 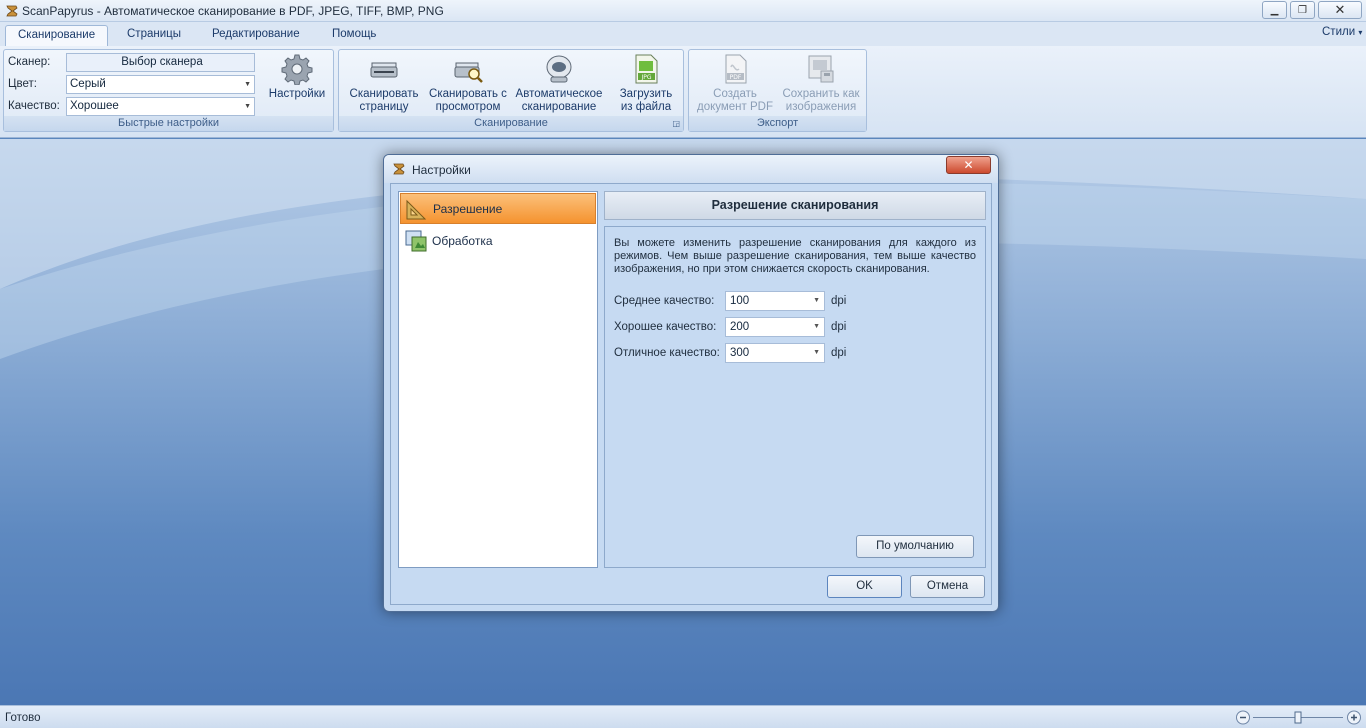 What do you see at coordinates (354, 35) in the screenshot?
I see `tab-help: Помощь` at bounding box center [354, 35].